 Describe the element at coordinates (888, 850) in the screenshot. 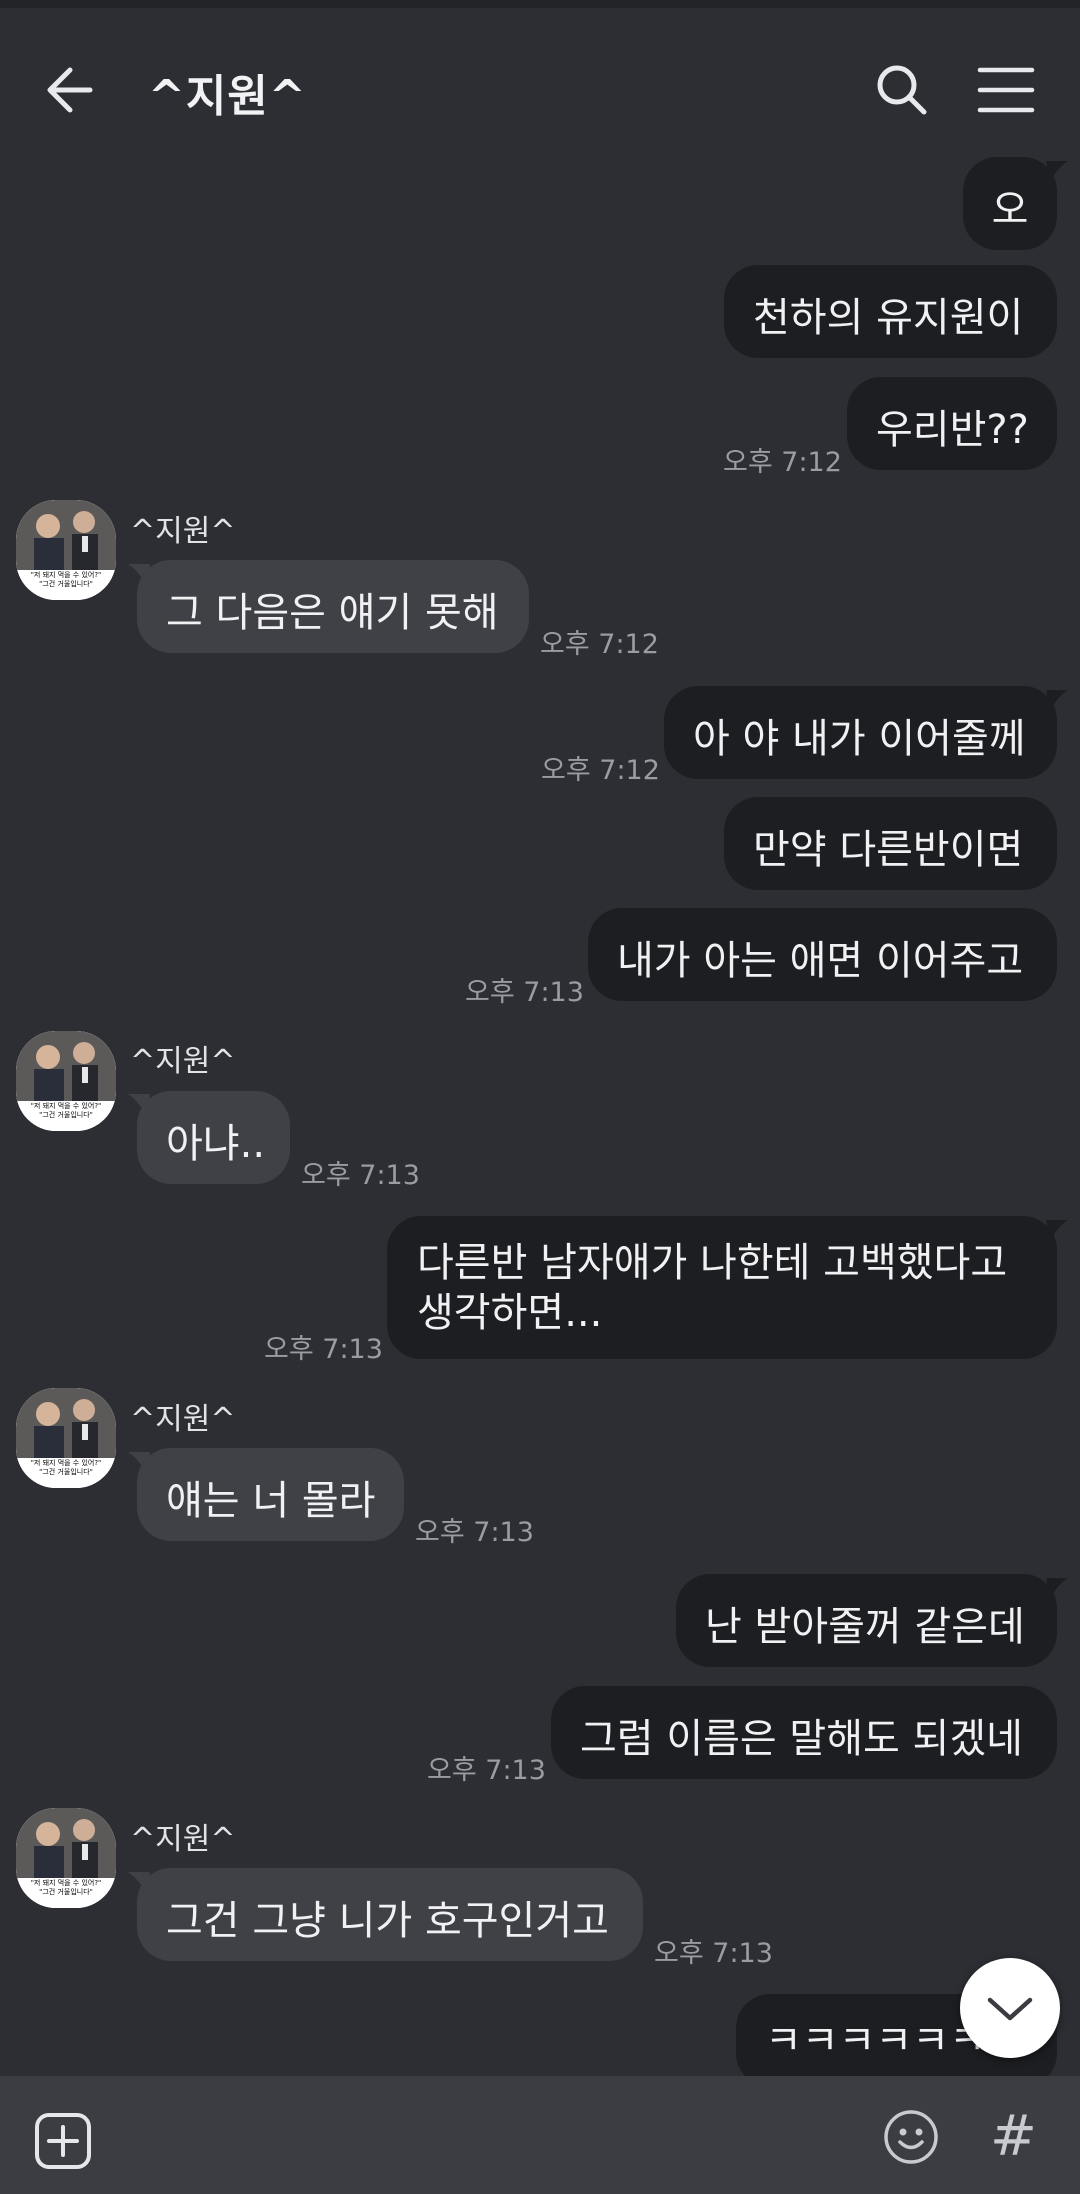

I see `message-text: 만약 다른반이면` at that location.